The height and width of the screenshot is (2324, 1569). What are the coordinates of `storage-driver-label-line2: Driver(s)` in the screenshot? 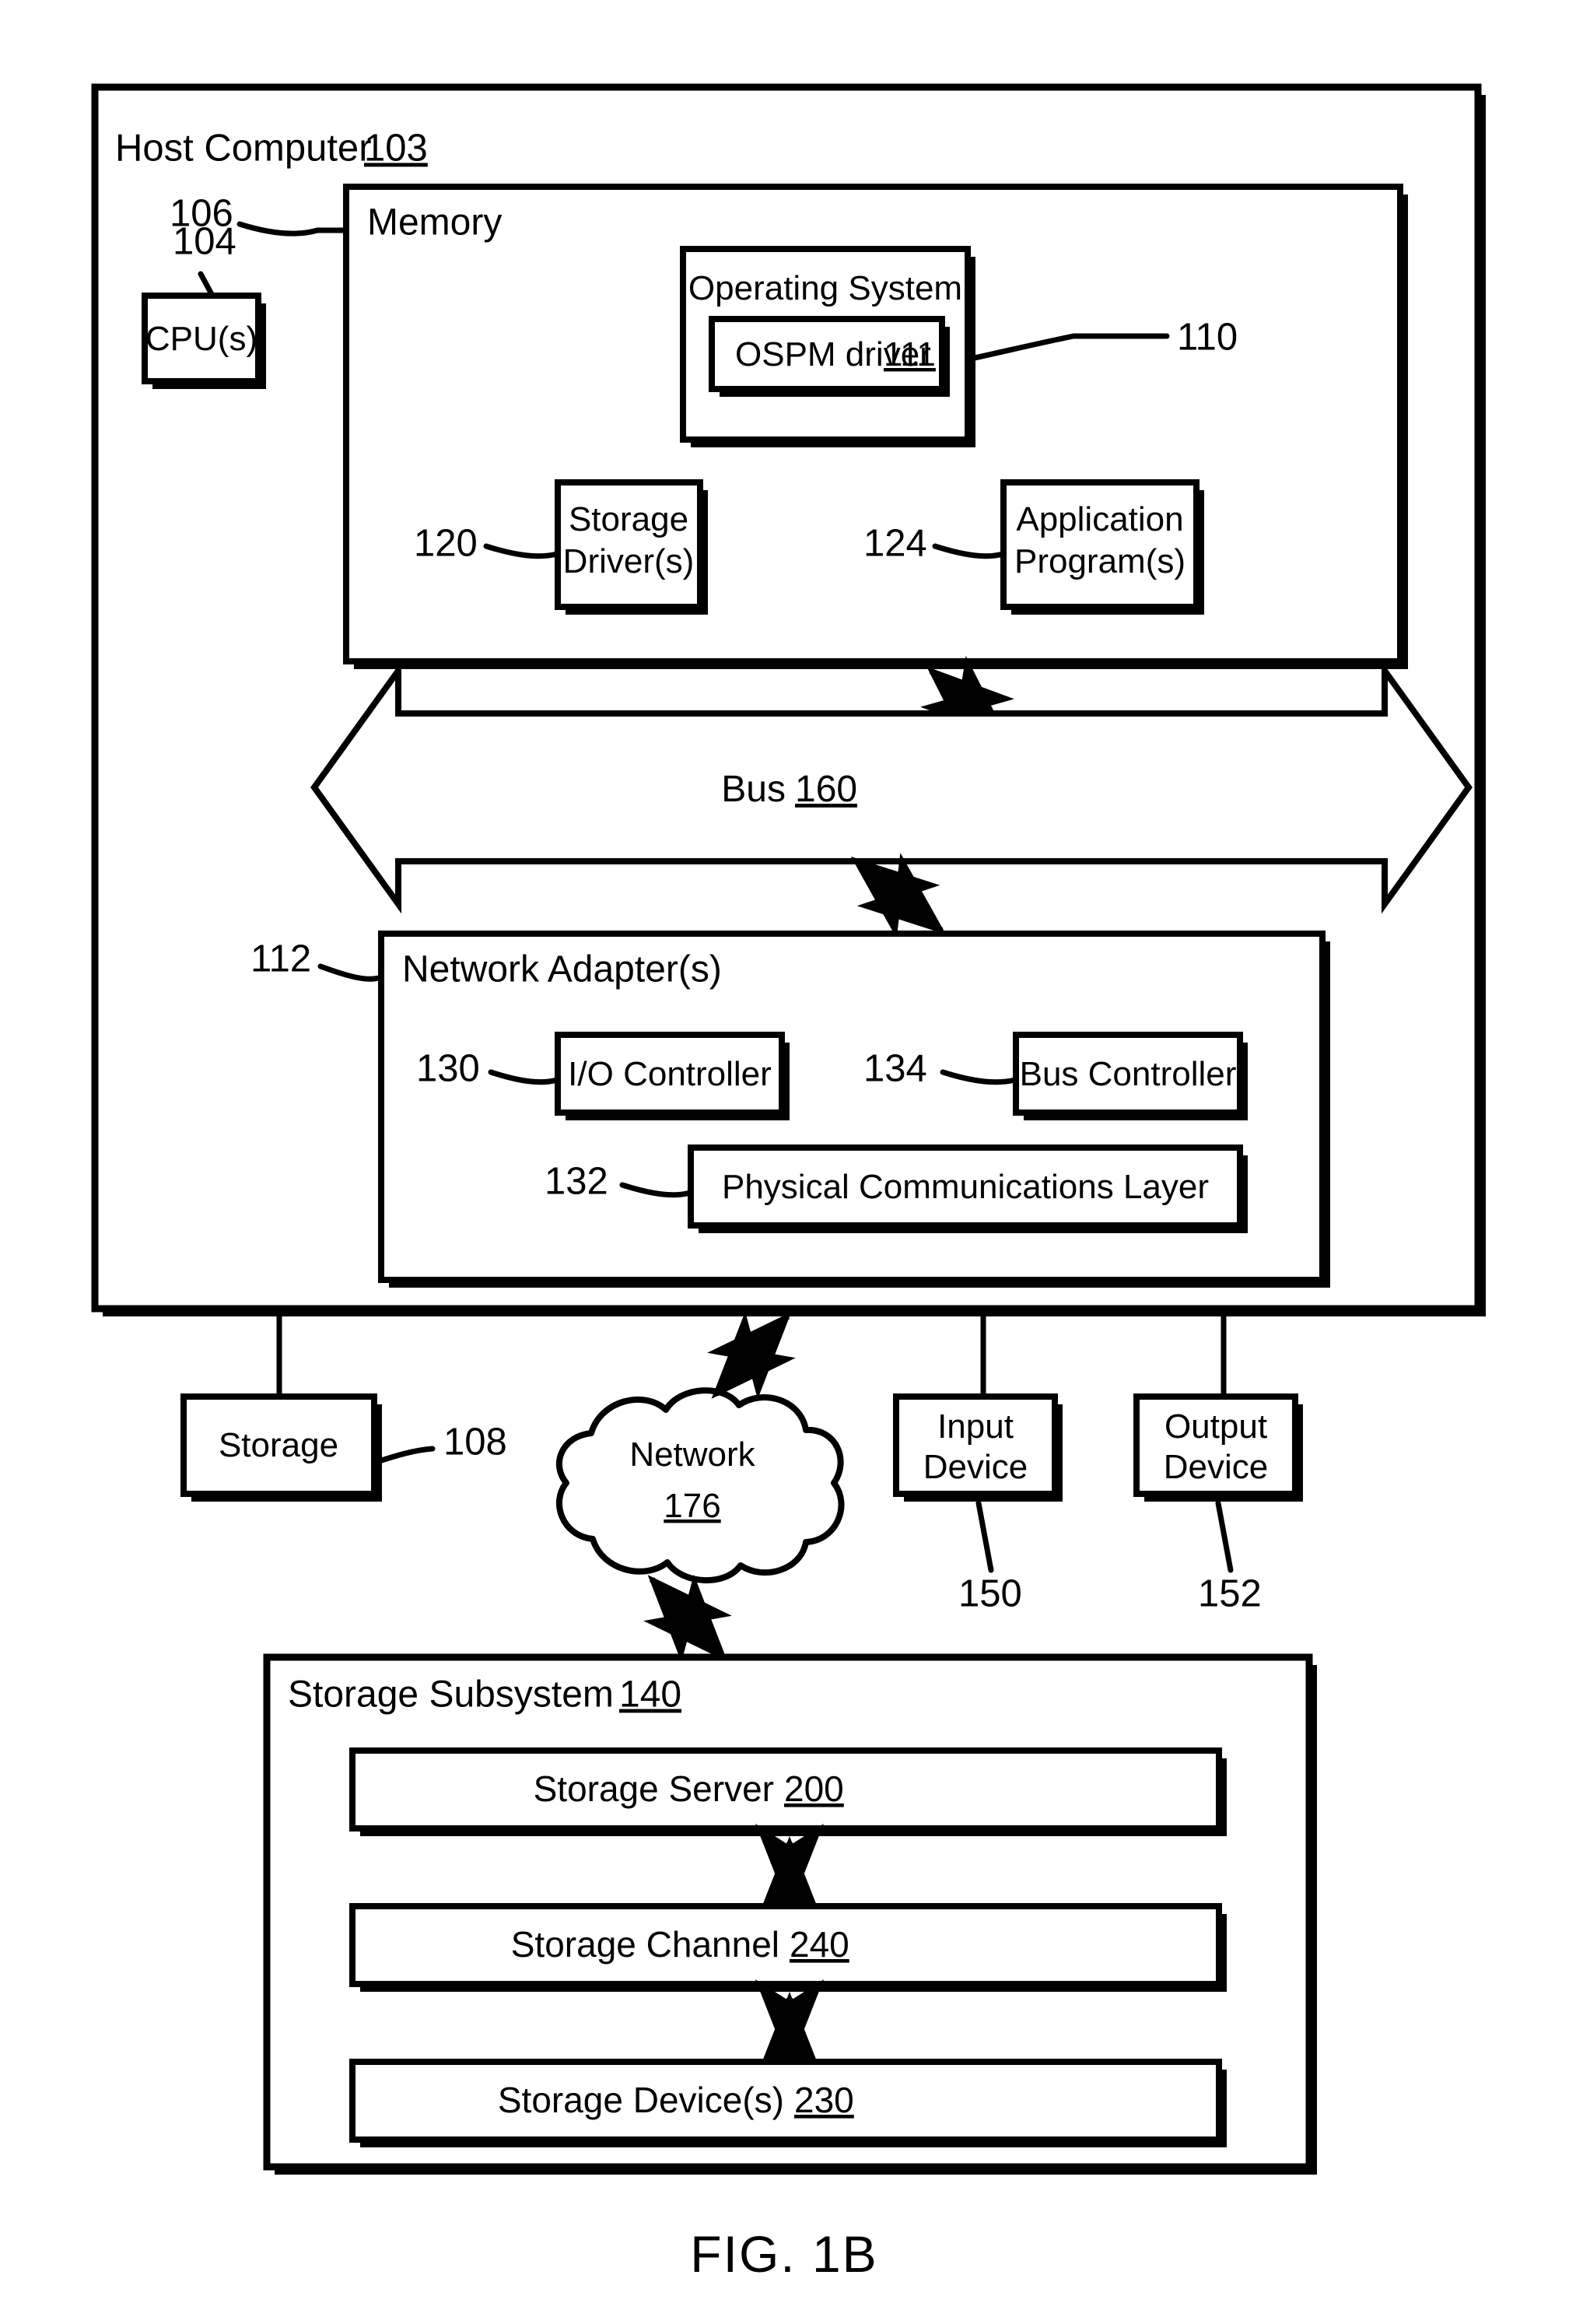 It's located at (629, 561).